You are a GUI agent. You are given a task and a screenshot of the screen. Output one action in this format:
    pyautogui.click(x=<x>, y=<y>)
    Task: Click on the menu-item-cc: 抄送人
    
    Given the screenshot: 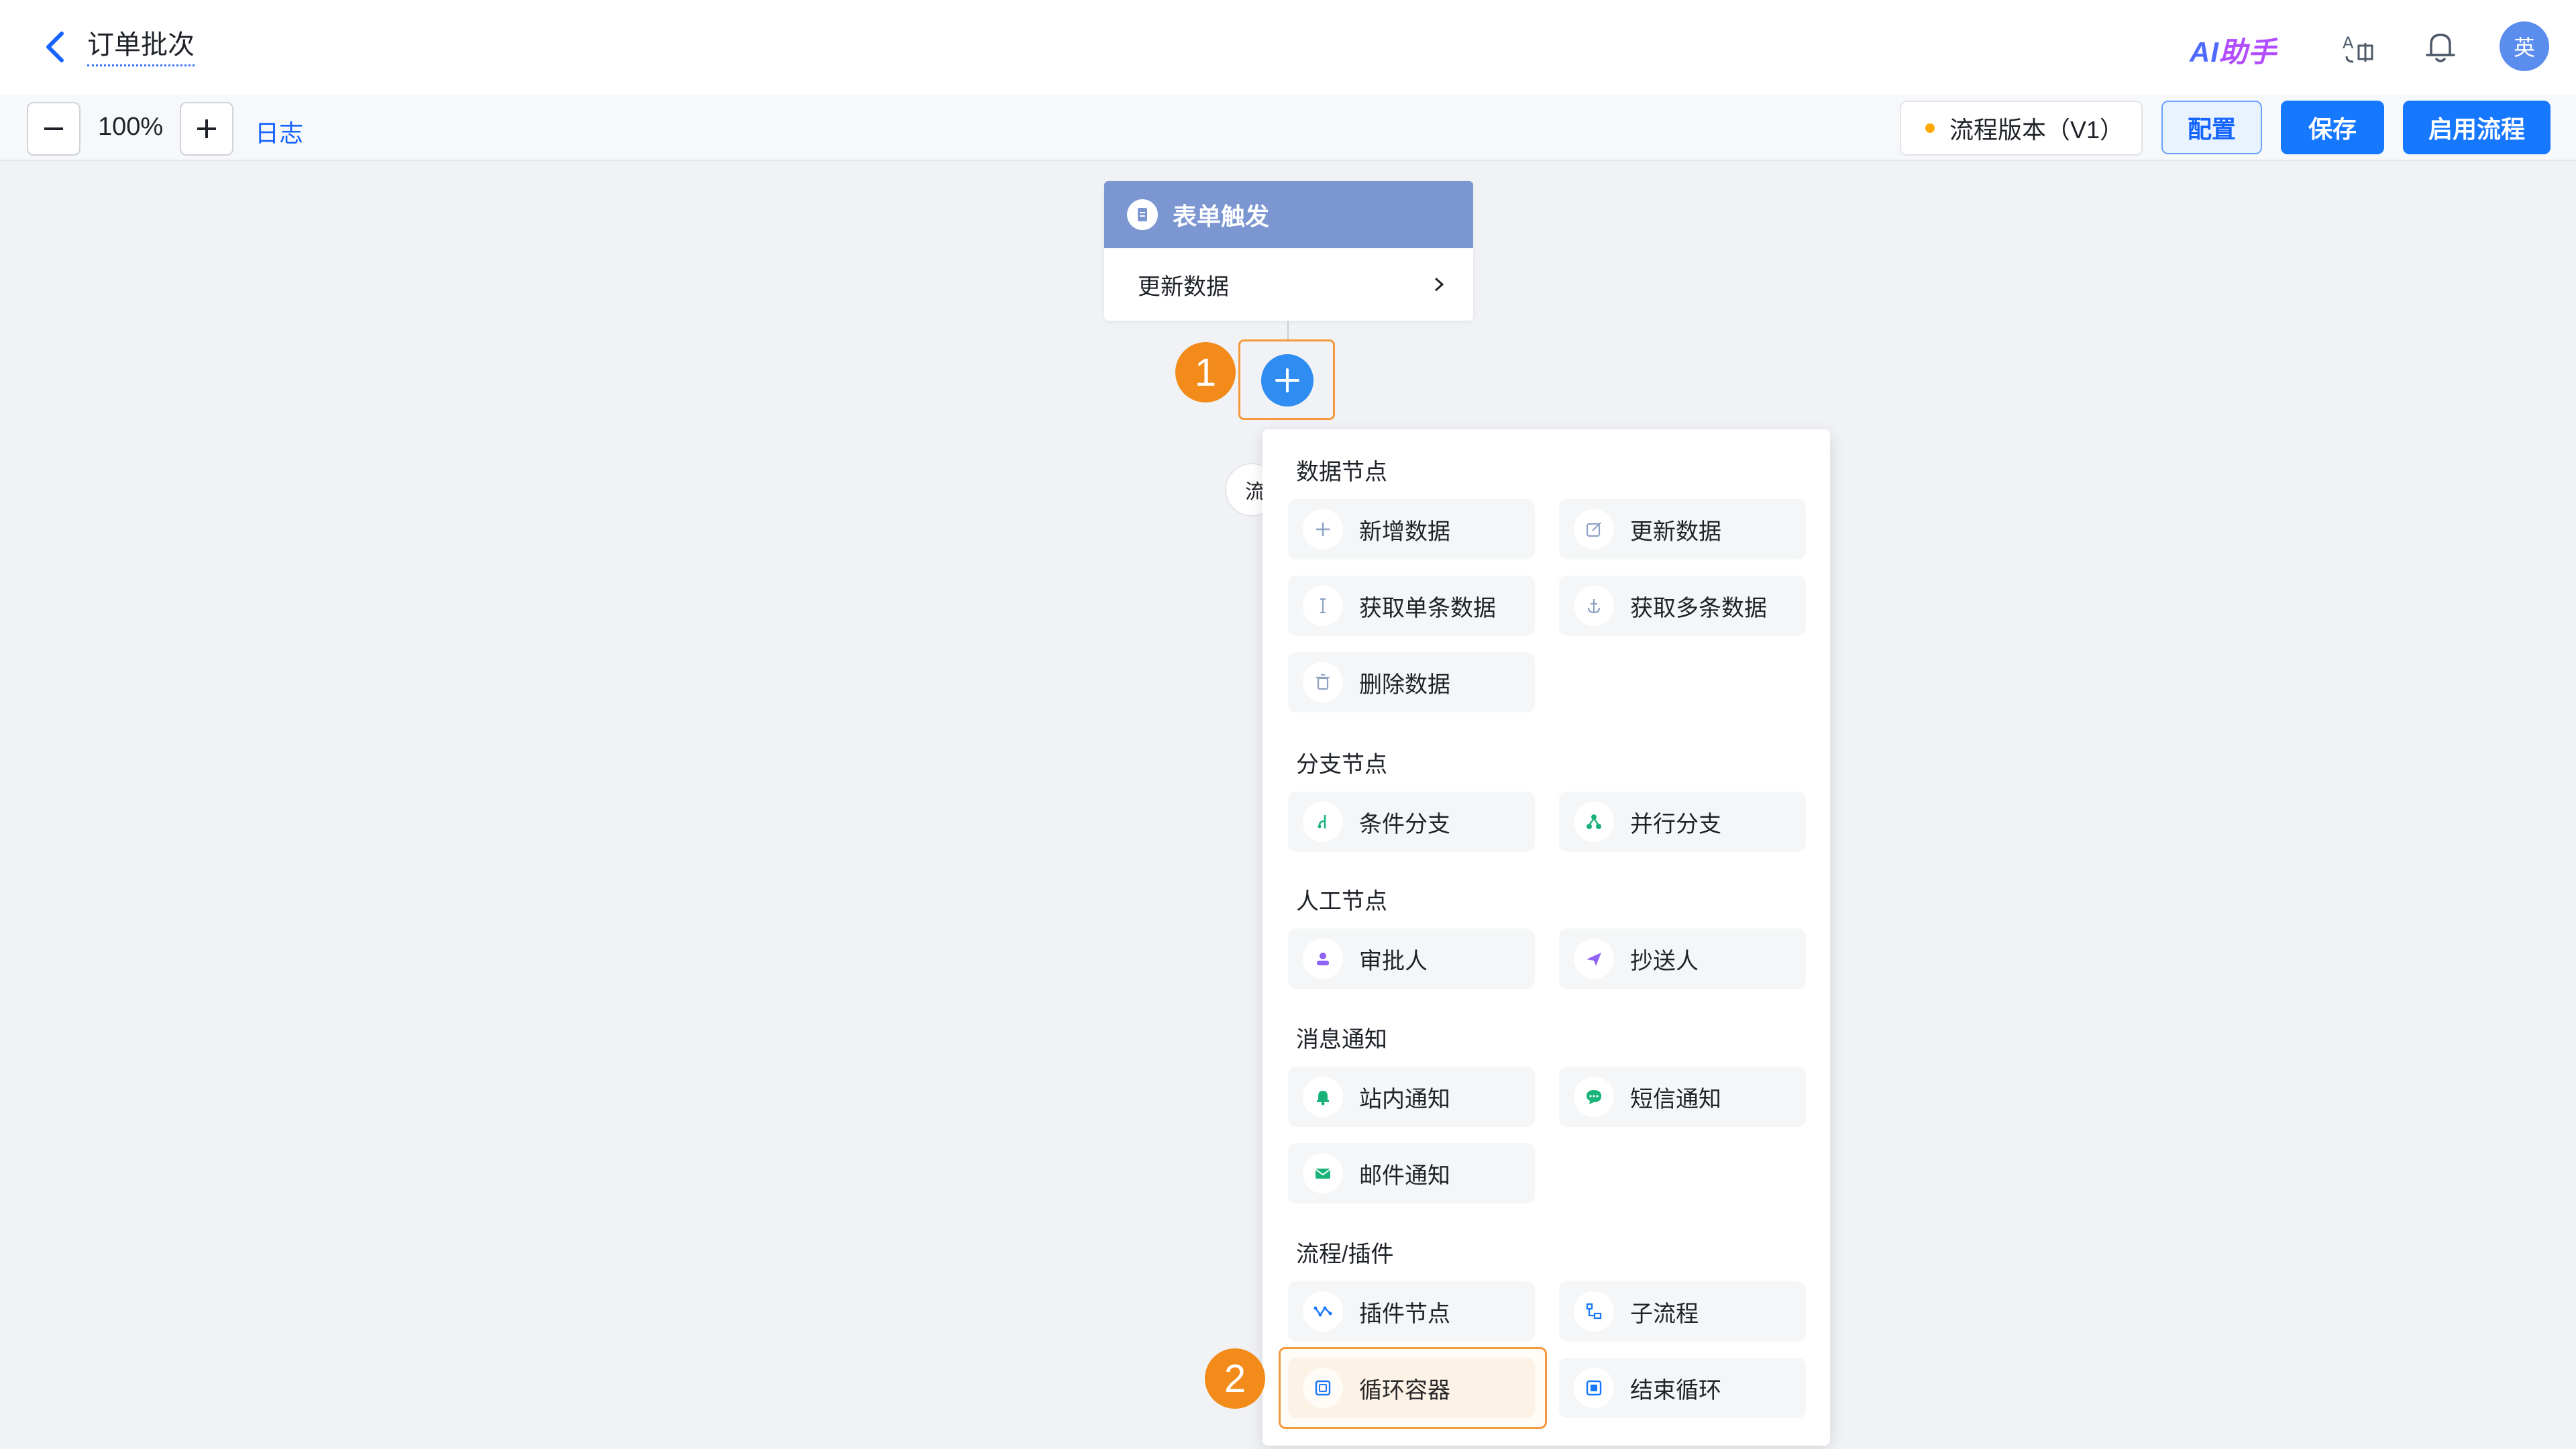 What is the action you would take?
    pyautogui.click(x=1682, y=958)
    